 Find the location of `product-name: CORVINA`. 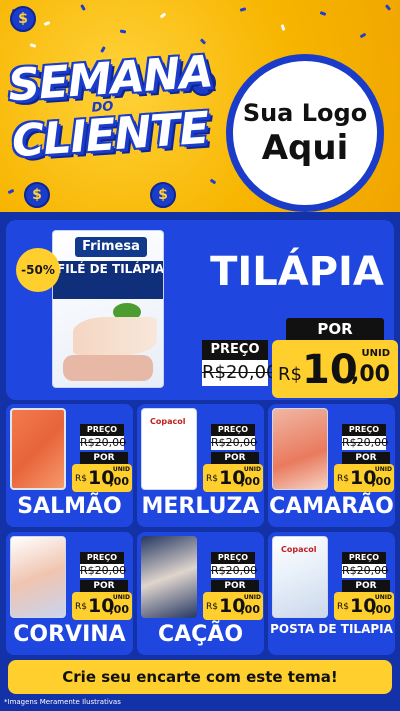

product-name: CORVINA is located at coordinates (69, 634).